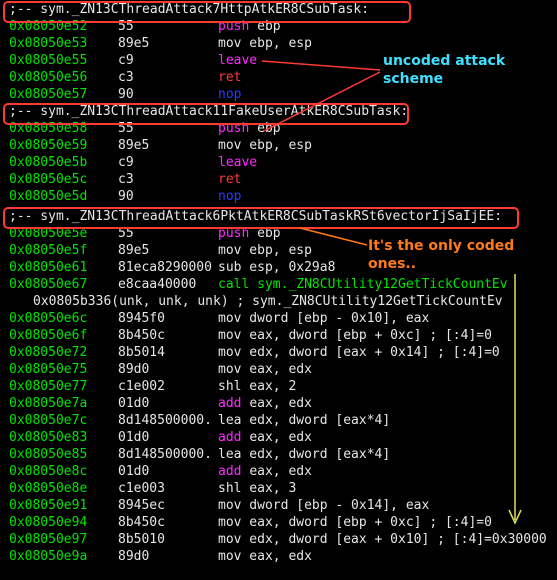 This screenshot has height=580, width=557. I want to click on instruction-token: mov edx, dword [eax + 0x14] ; [:4]=0, so click(359, 352).